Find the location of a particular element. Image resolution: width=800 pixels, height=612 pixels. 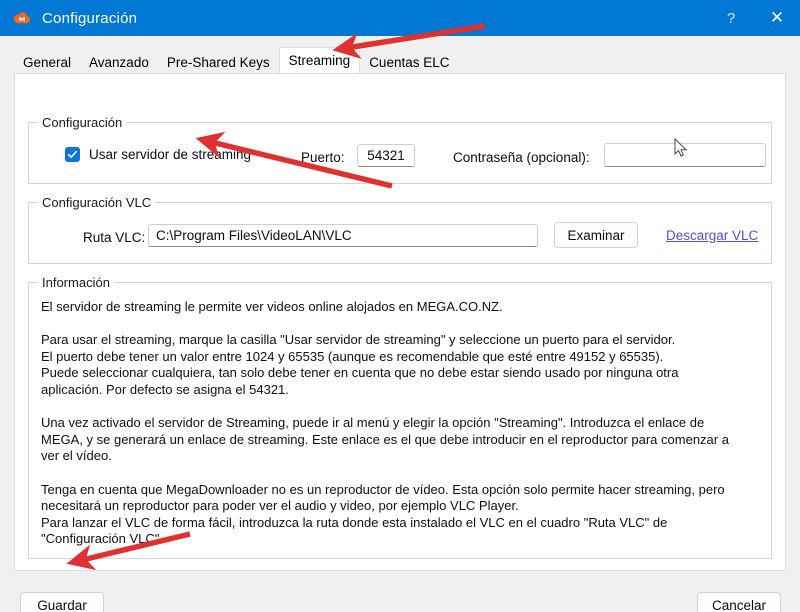

use-streaming-server-checkbox-row: Usar servidor de streaming is located at coordinates (158, 154).